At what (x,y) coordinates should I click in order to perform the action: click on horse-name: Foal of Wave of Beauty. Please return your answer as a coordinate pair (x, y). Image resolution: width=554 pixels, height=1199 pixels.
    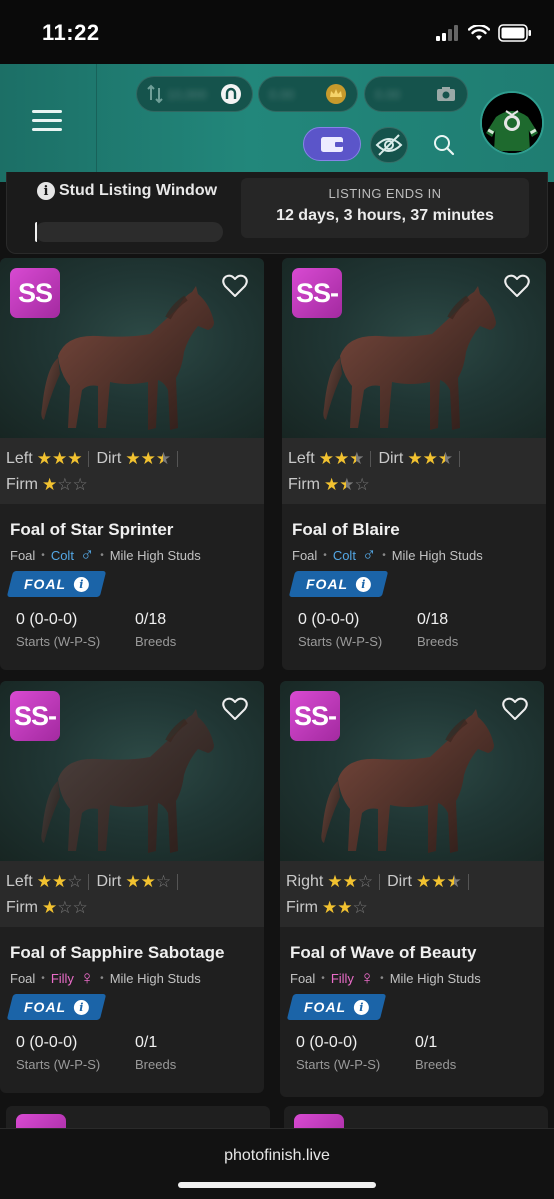
    Looking at the image, I should click on (412, 953).